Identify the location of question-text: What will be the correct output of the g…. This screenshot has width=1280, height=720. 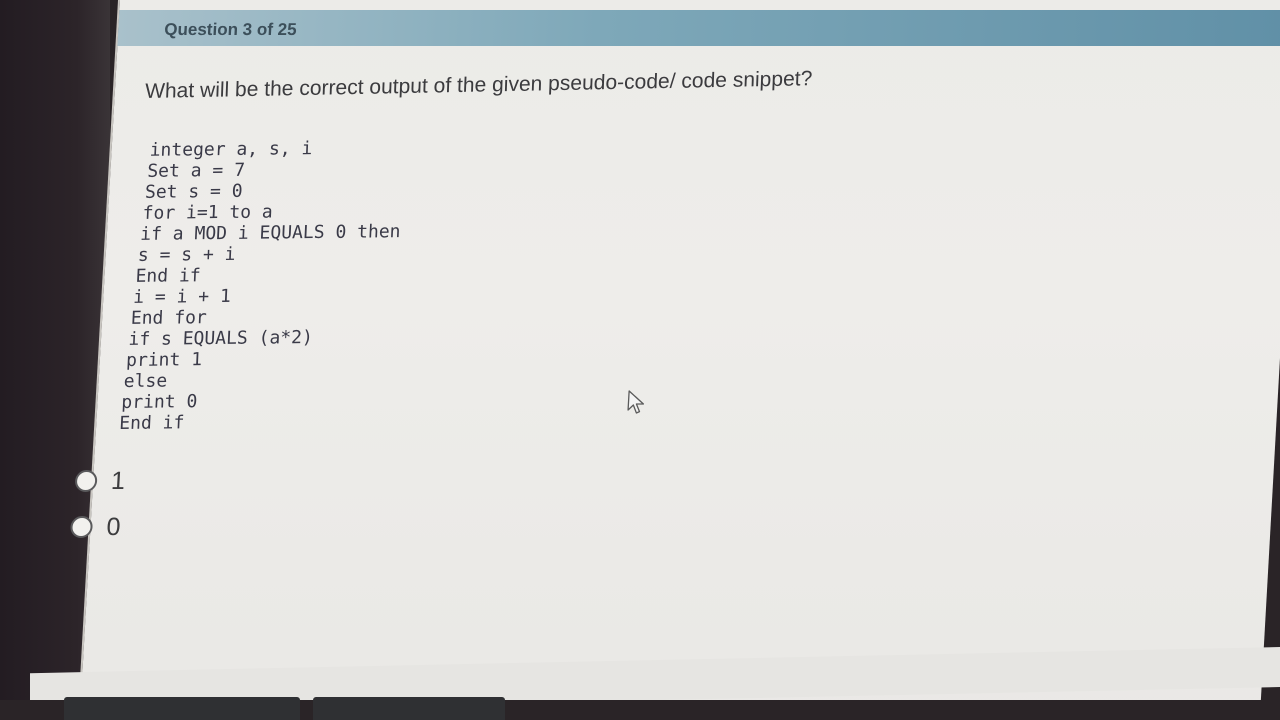
(478, 85).